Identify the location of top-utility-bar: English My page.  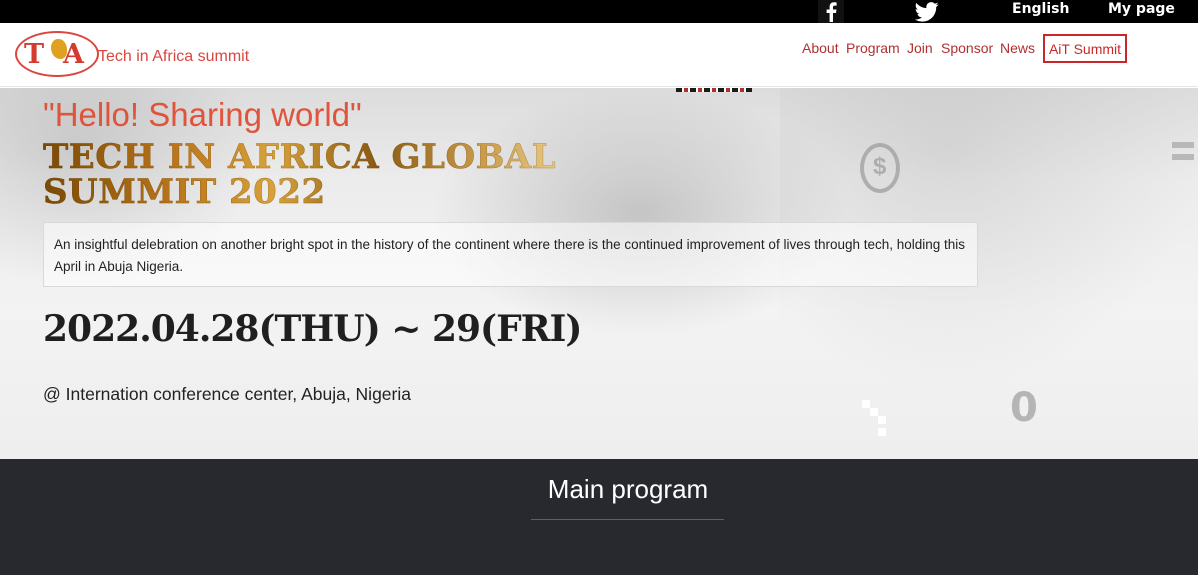
(599, 11).